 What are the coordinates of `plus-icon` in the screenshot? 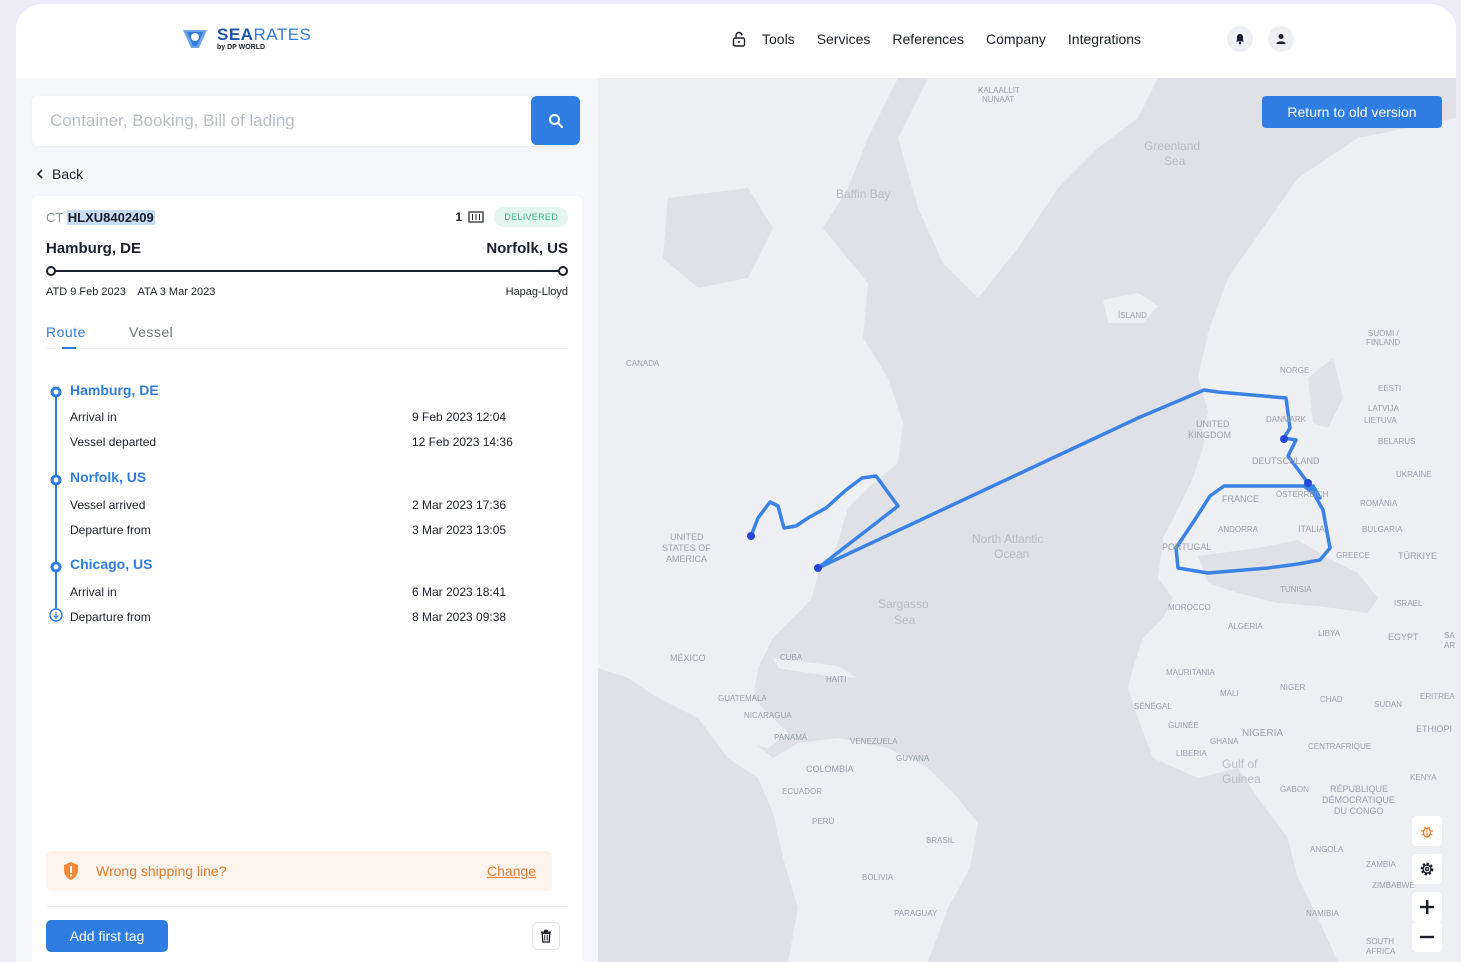 It's located at (1427, 907).